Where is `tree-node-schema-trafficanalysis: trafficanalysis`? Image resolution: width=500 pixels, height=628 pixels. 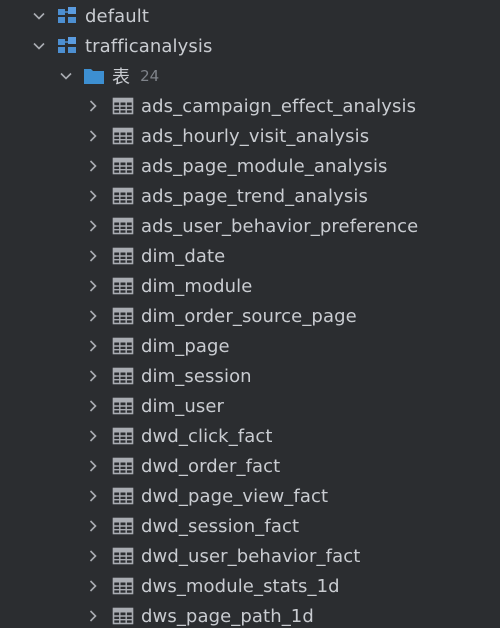
tree-node-schema-trafficanalysis: trafficanalysis is located at coordinates (250, 46).